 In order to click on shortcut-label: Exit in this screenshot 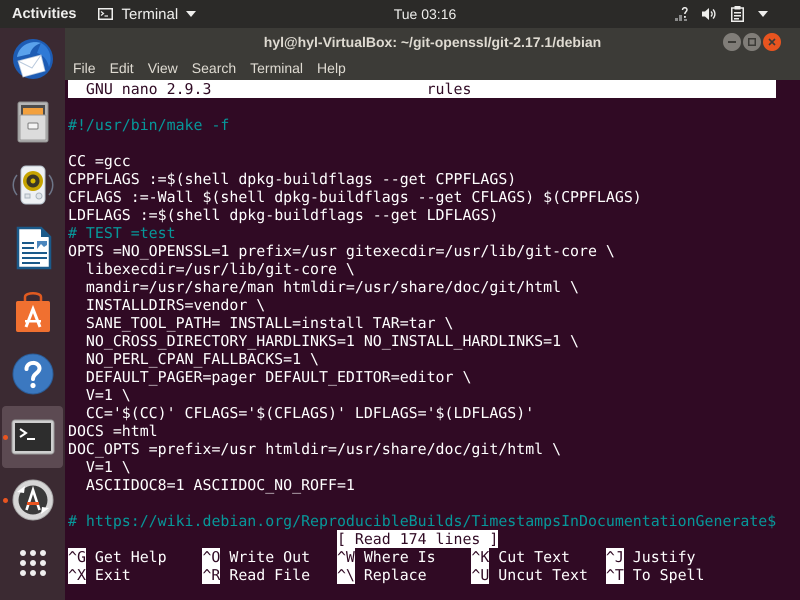, I will do `click(112, 575)`.